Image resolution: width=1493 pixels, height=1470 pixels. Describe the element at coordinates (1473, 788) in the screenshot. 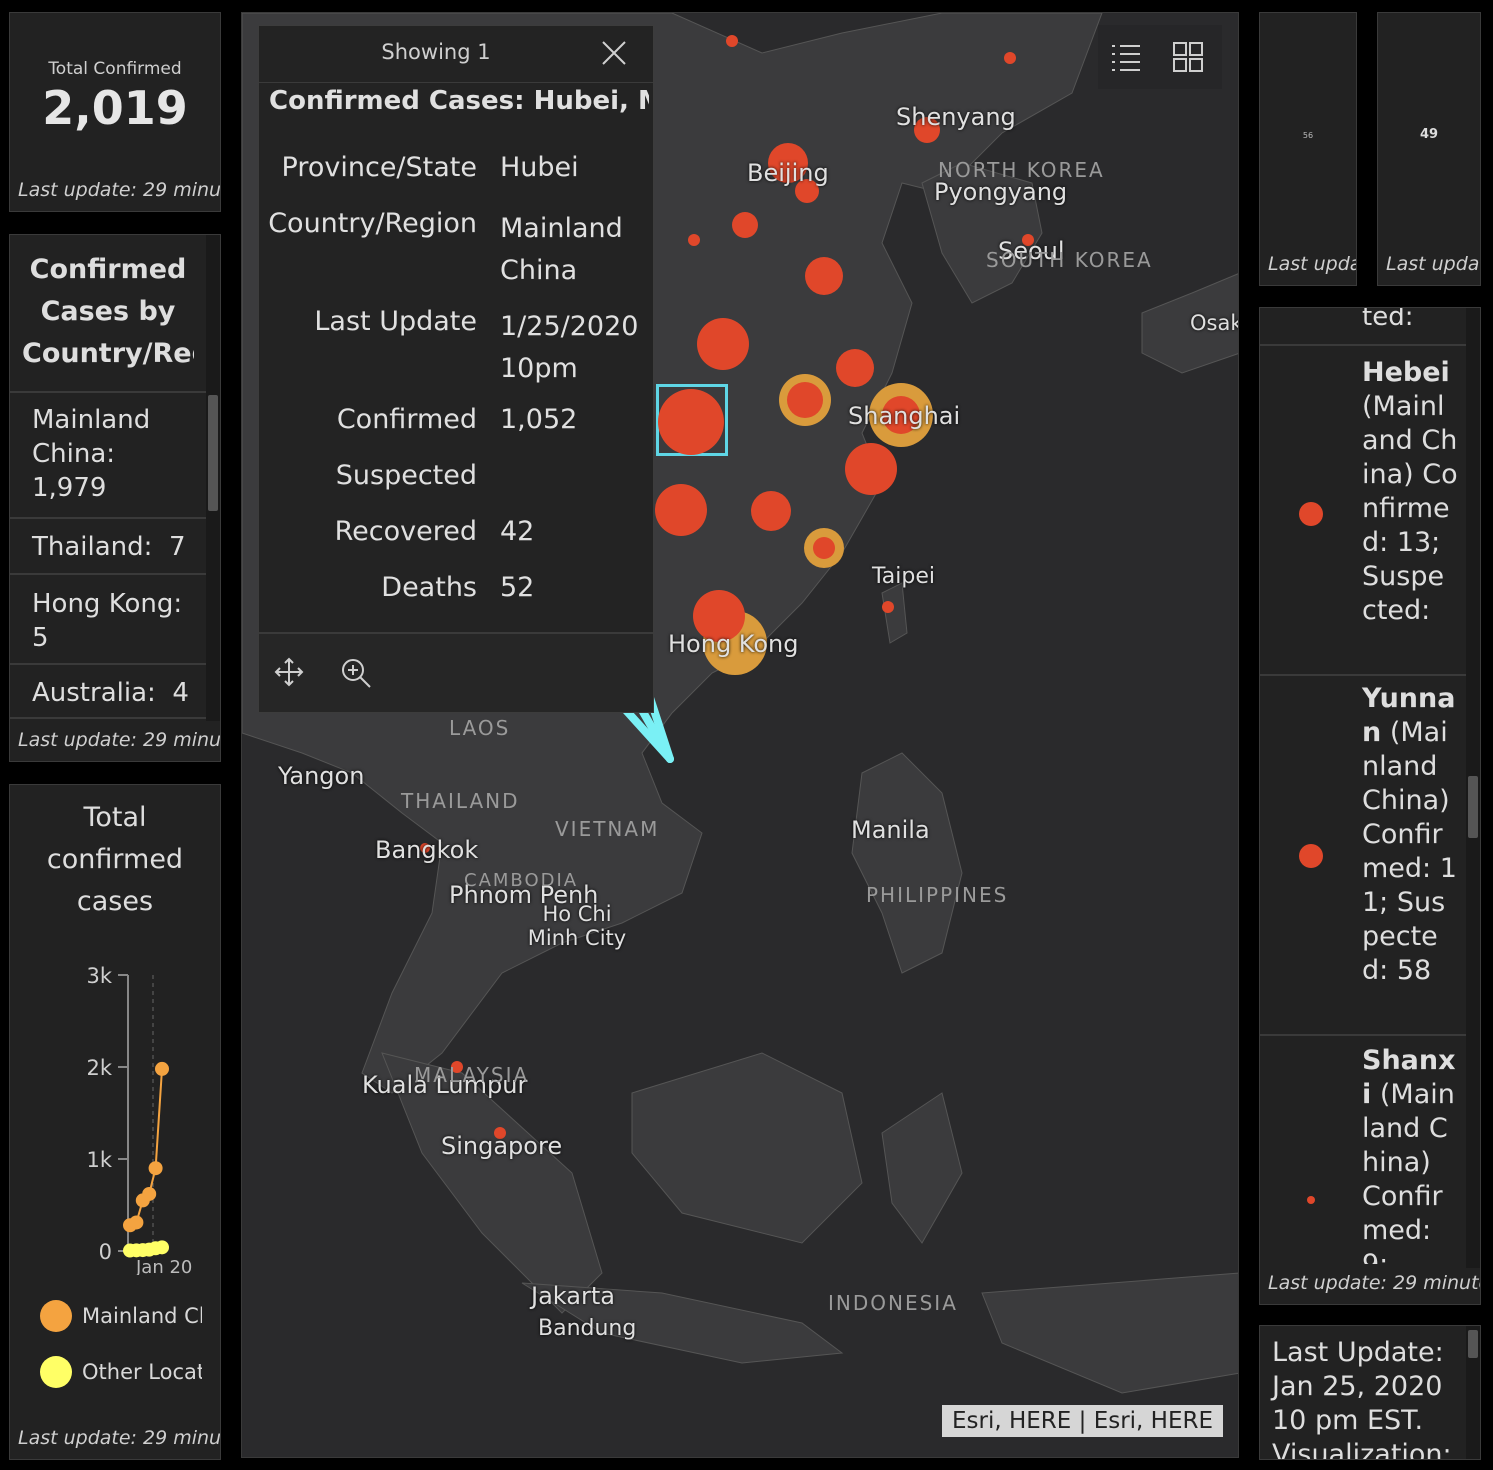

I see `province-list-scrollbar` at that location.